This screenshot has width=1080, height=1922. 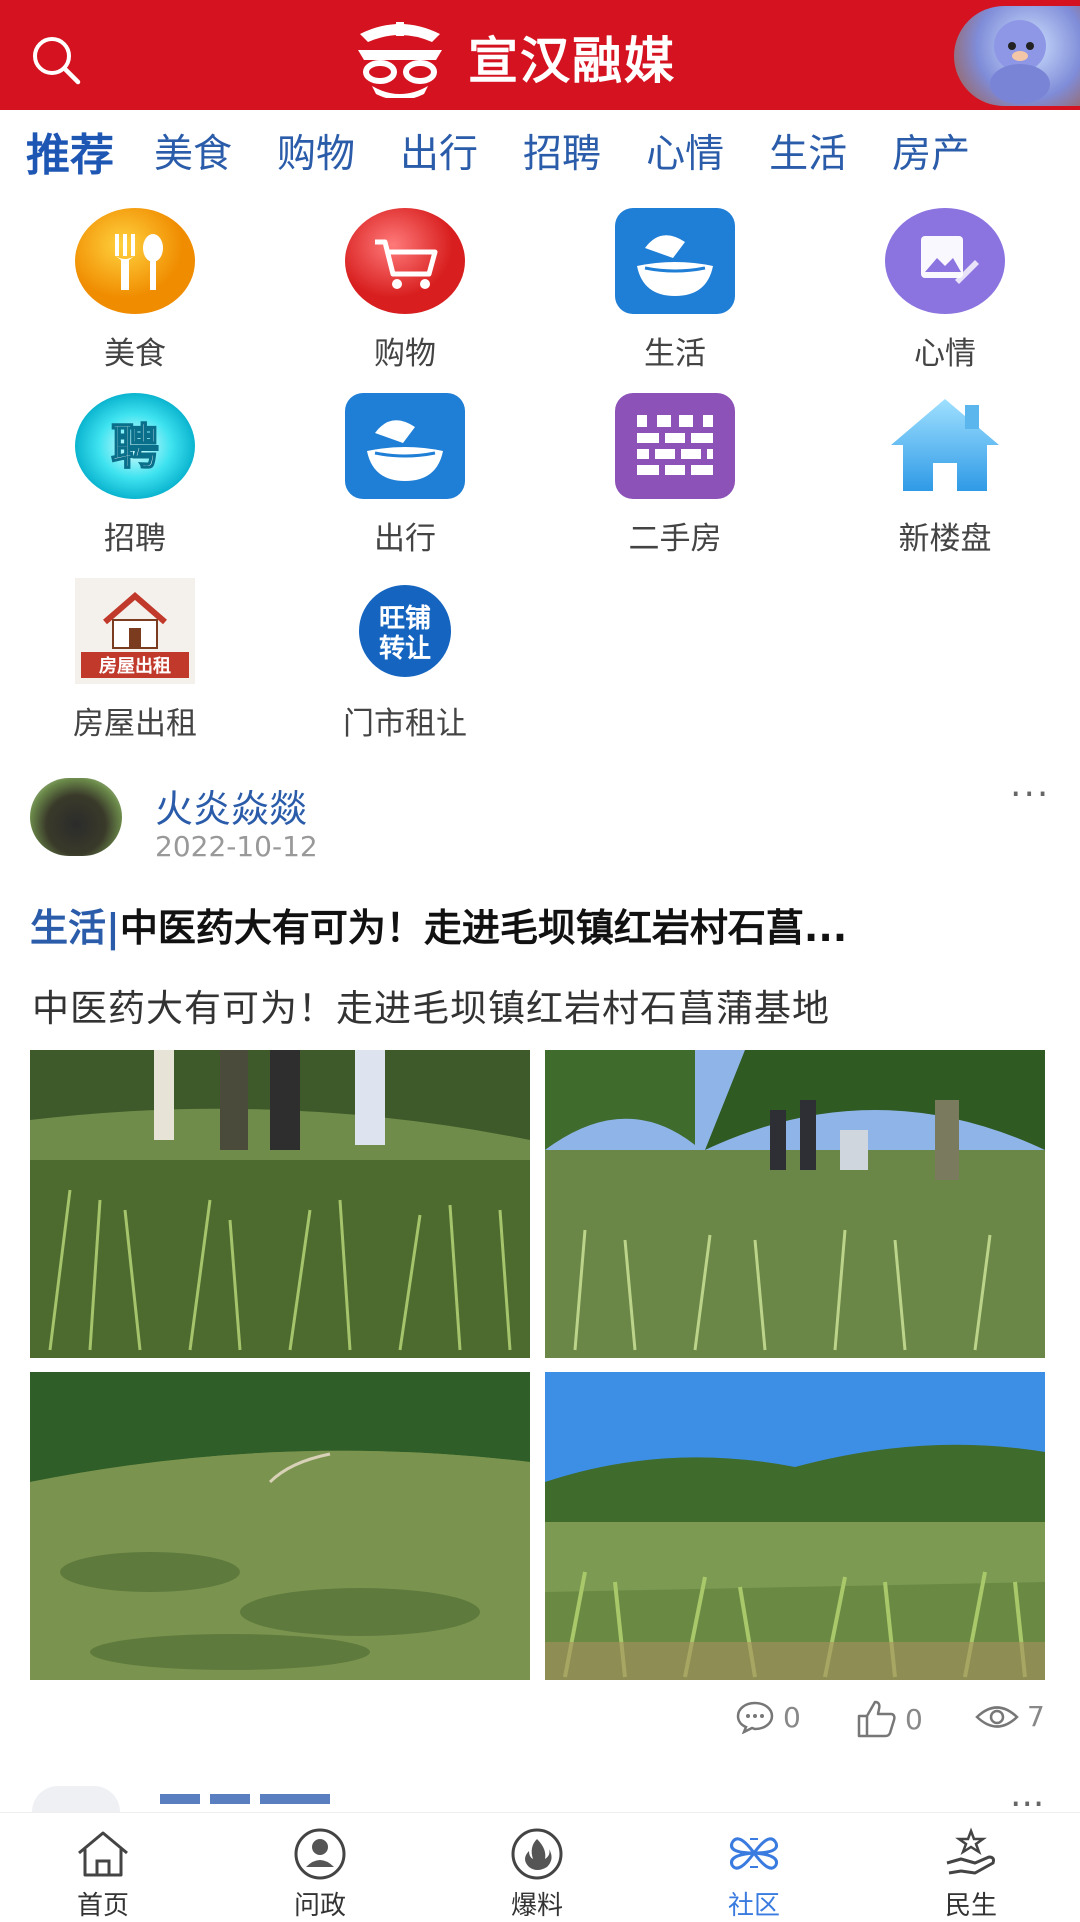 I want to click on tab-property: 房产, so click(x=931, y=151).